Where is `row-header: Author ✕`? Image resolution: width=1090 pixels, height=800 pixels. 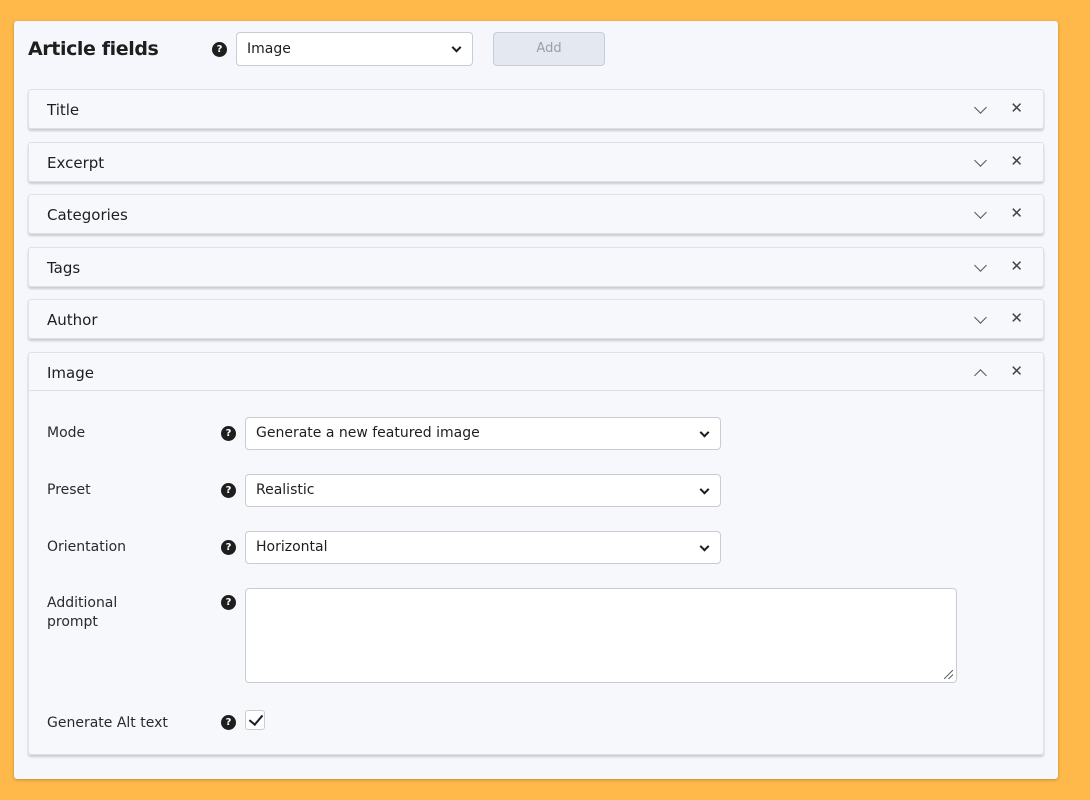
row-header: Author ✕ is located at coordinates (536, 319).